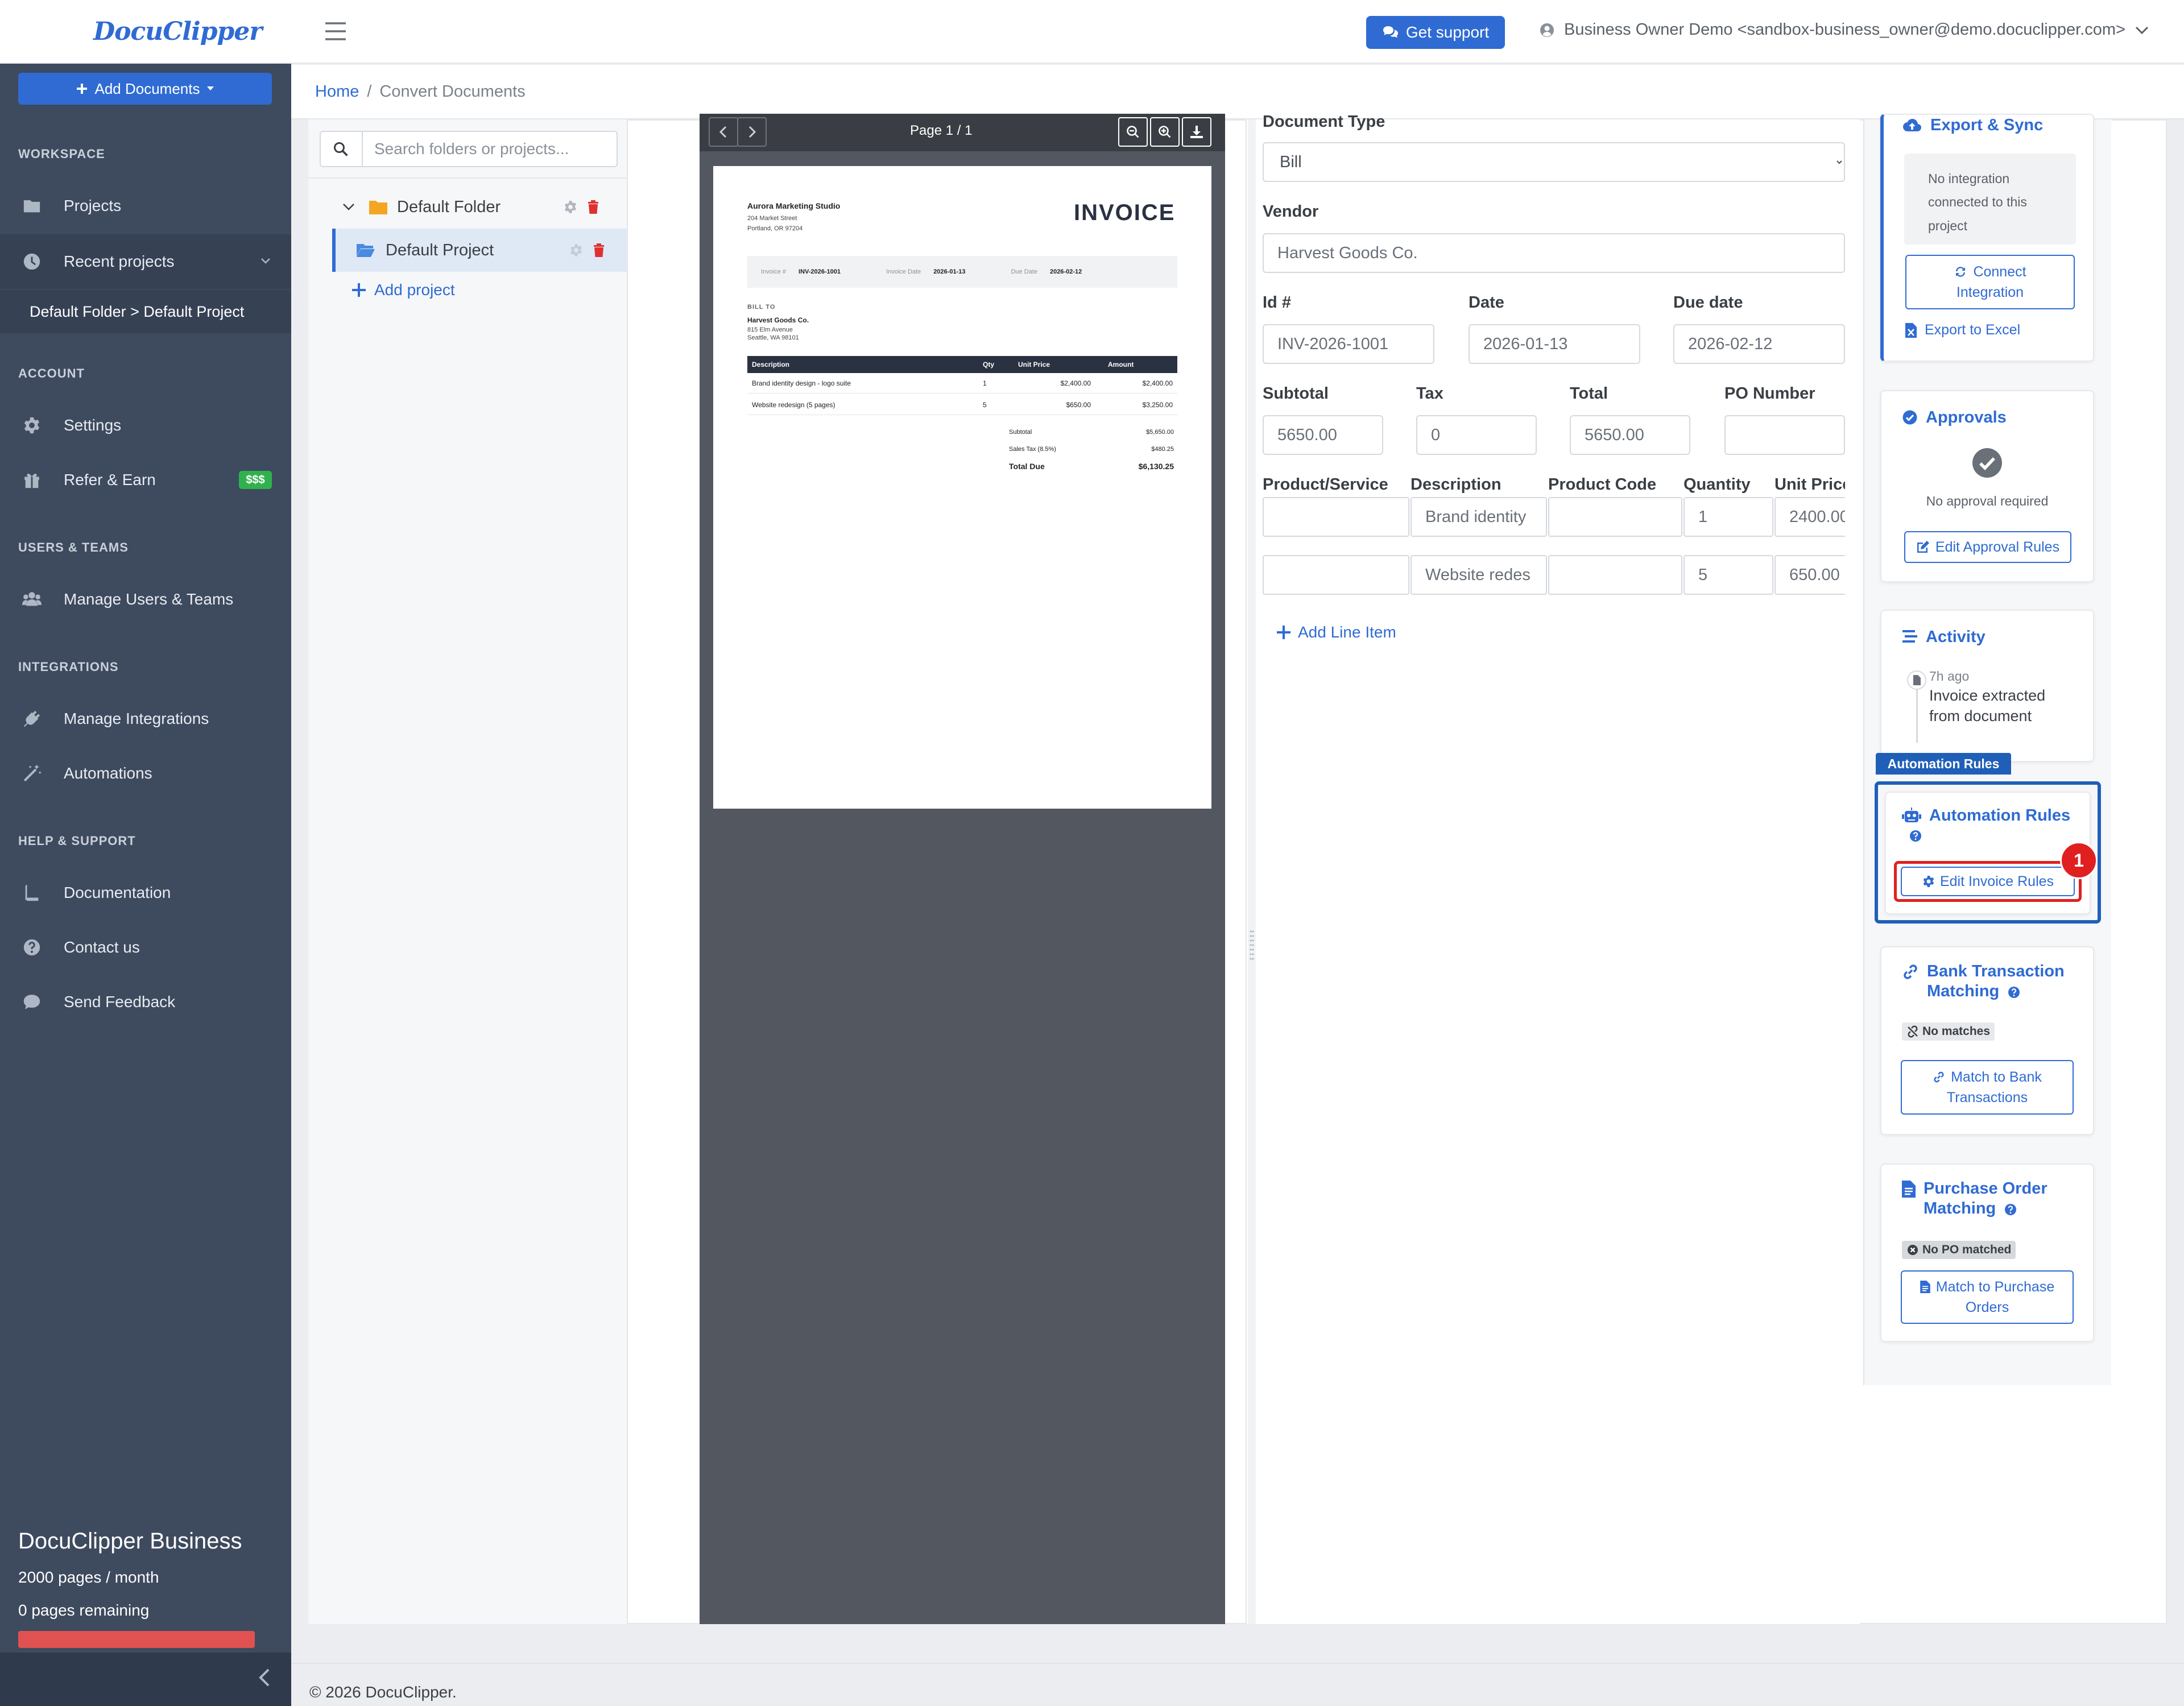  I want to click on invoice-number-value: INV-2026-1001, so click(820, 271).